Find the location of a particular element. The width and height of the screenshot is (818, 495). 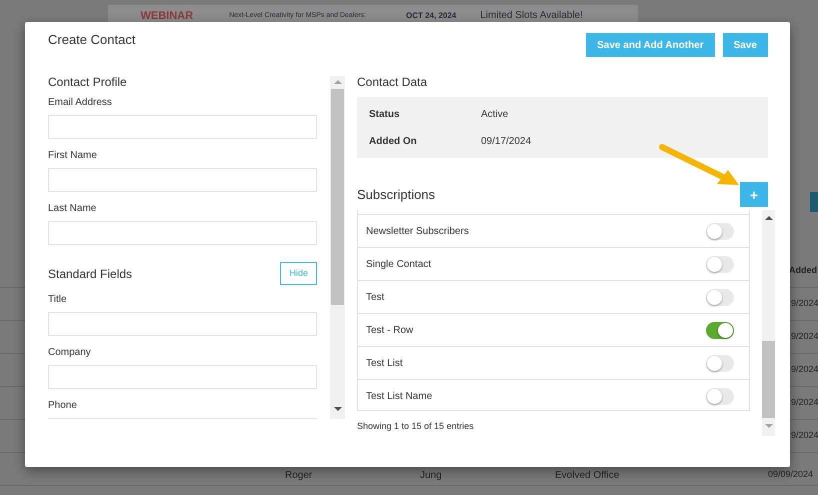

arrow-icon is located at coordinates (699, 164).